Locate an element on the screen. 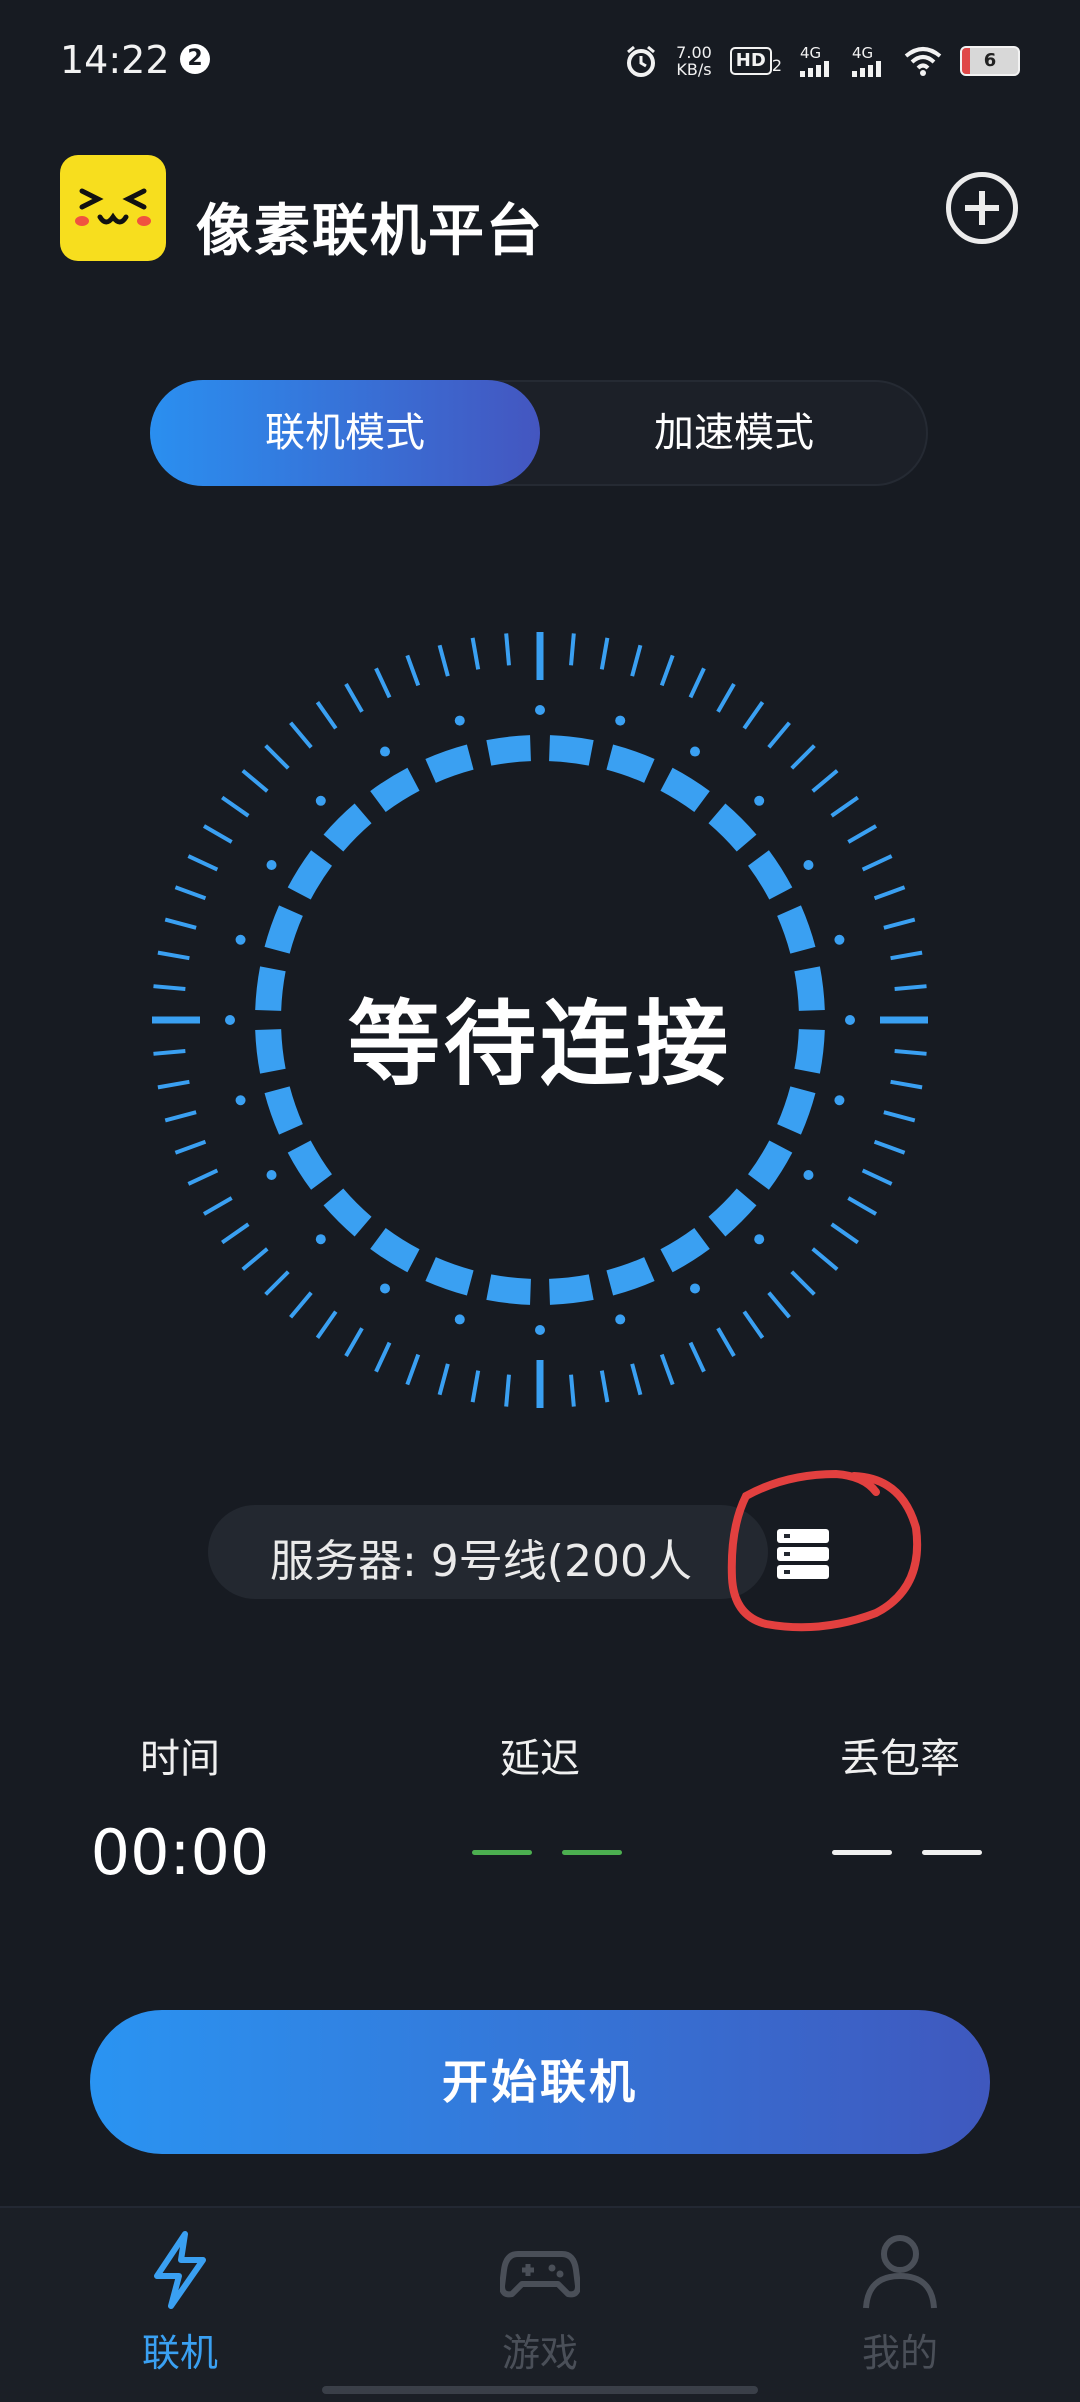  user-icon is located at coordinates (900, 2272).